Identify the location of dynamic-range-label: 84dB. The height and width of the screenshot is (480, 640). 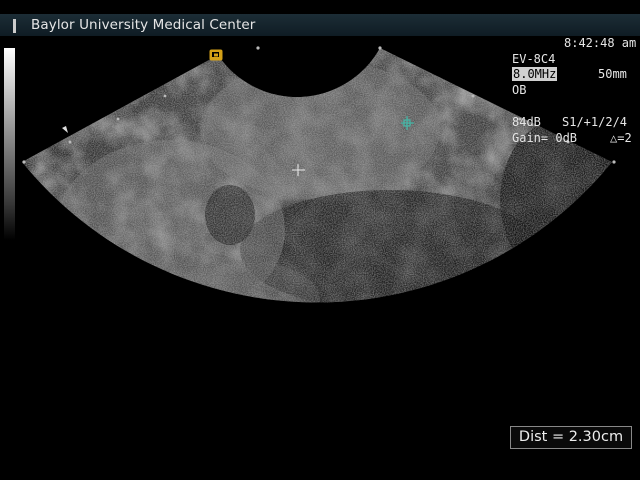
(526, 122).